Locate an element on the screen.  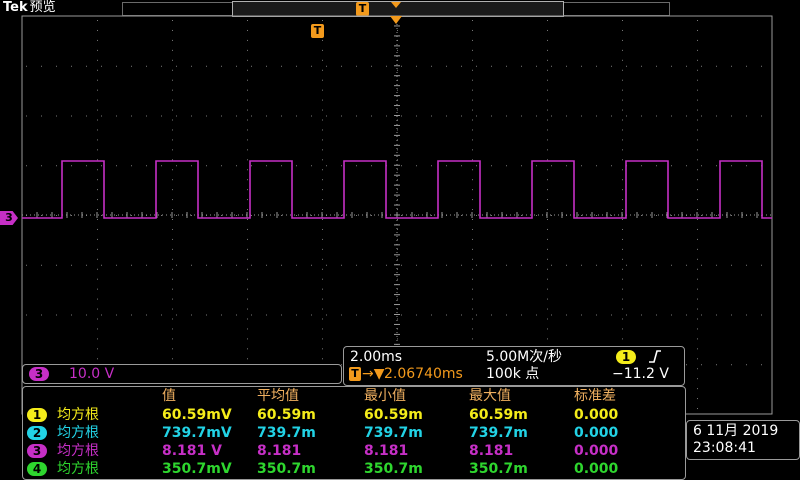
measurement-value: 739.7mV is located at coordinates (197, 433).